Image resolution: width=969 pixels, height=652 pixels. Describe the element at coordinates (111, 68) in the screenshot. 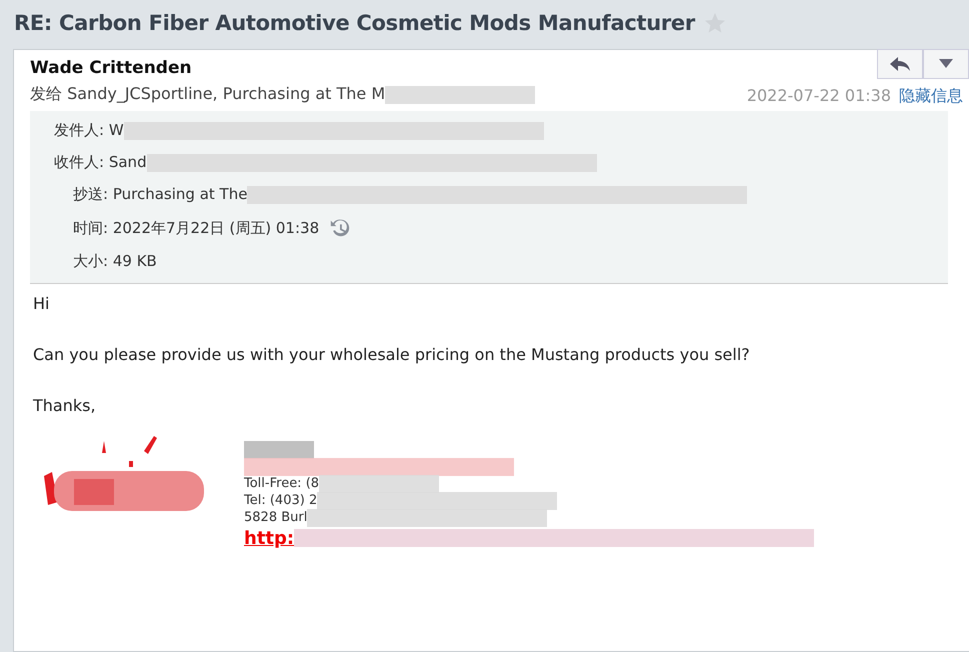

I see `sender-name: Wade Crittenden` at that location.